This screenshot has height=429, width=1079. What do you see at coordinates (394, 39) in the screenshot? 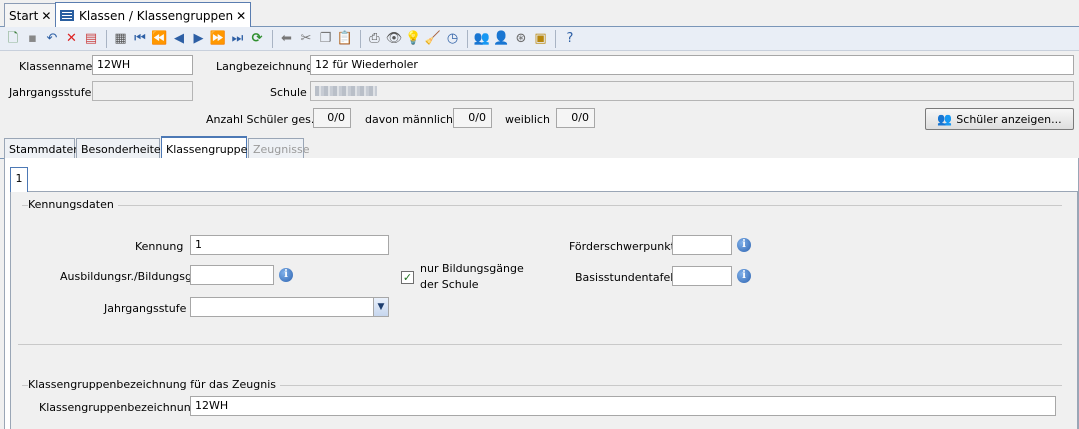
I see `eye-icon: 👁` at bounding box center [394, 39].